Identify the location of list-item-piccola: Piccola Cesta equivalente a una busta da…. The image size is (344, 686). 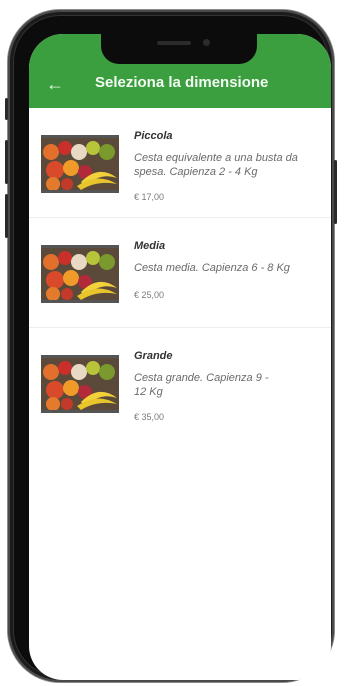
(180, 163).